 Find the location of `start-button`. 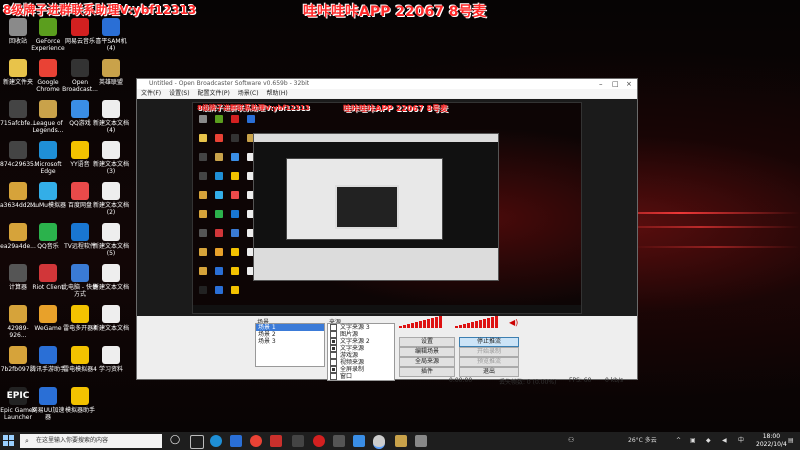

start-button is located at coordinates (9, 441).